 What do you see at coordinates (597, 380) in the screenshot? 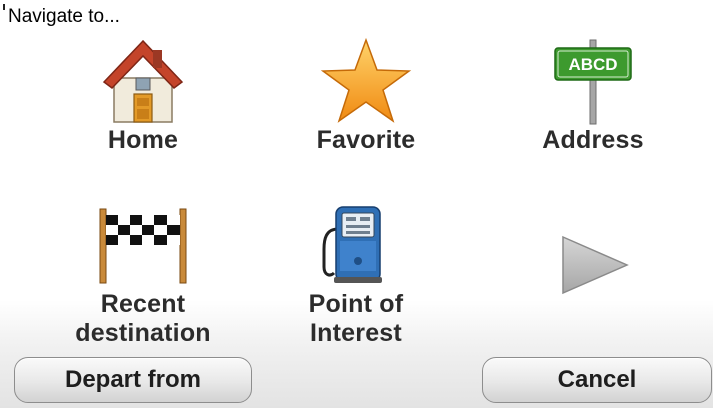
I see `cancel-button: Cancel` at bounding box center [597, 380].